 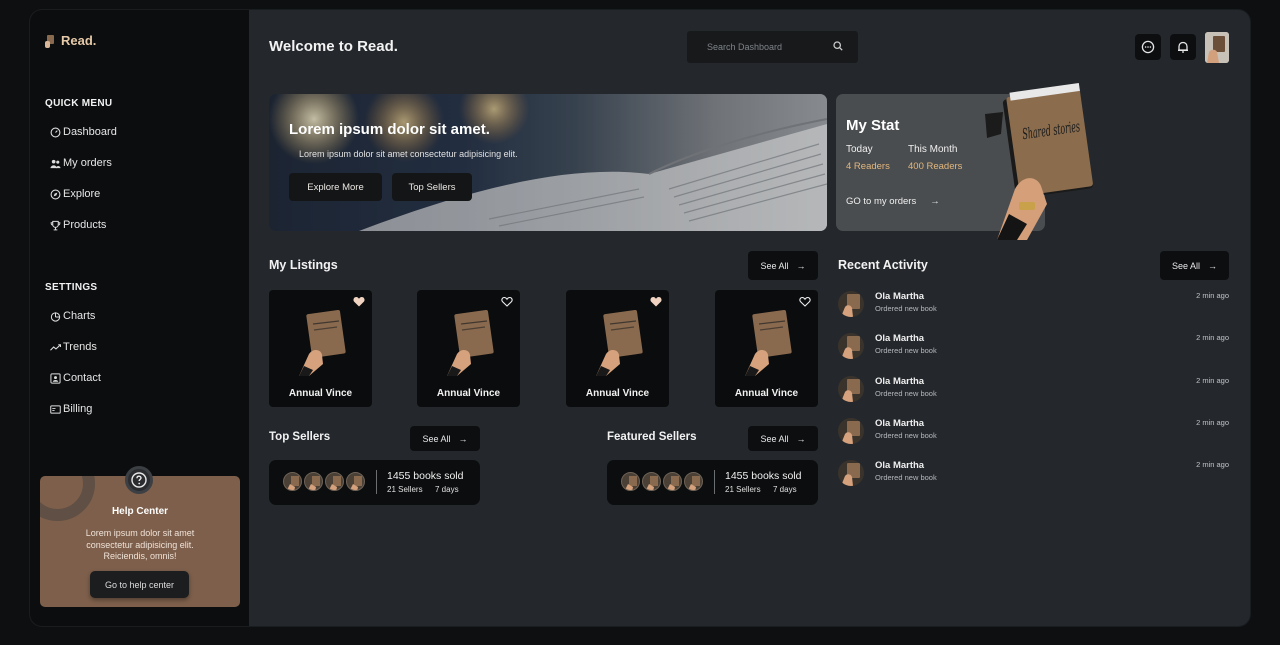 What do you see at coordinates (79, 316) in the screenshot?
I see `sidebar-item-label: Charts` at bounding box center [79, 316].